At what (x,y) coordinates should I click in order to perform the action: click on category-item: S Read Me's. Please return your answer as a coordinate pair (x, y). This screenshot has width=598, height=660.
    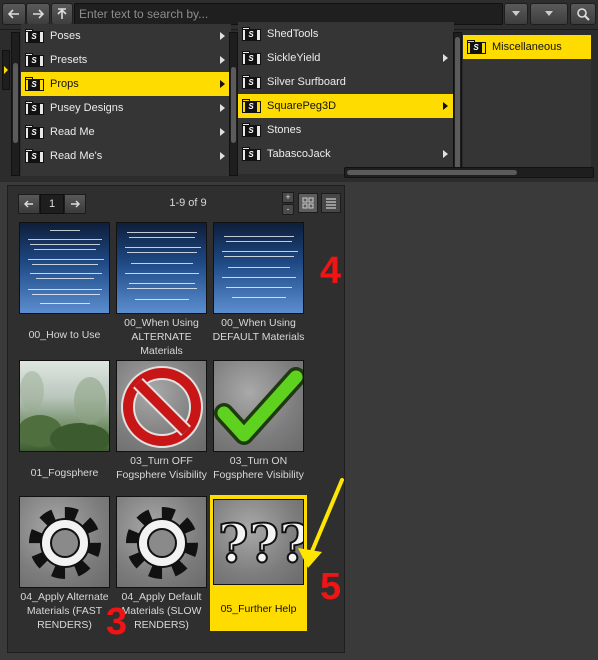
    Looking at the image, I should click on (126, 156).